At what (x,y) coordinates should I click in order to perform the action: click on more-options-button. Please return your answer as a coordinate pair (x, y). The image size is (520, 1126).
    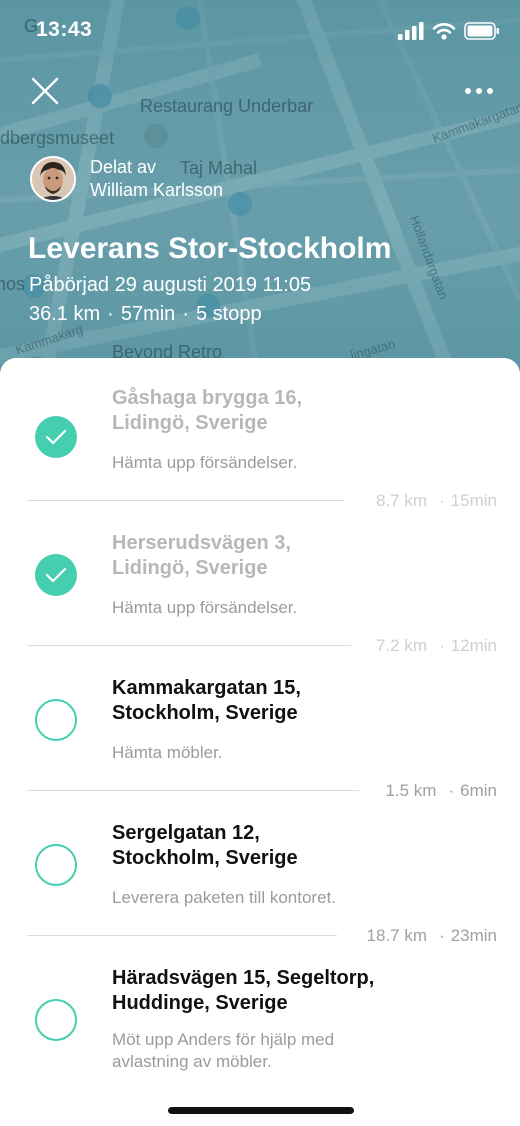
    Looking at the image, I should click on (479, 91).